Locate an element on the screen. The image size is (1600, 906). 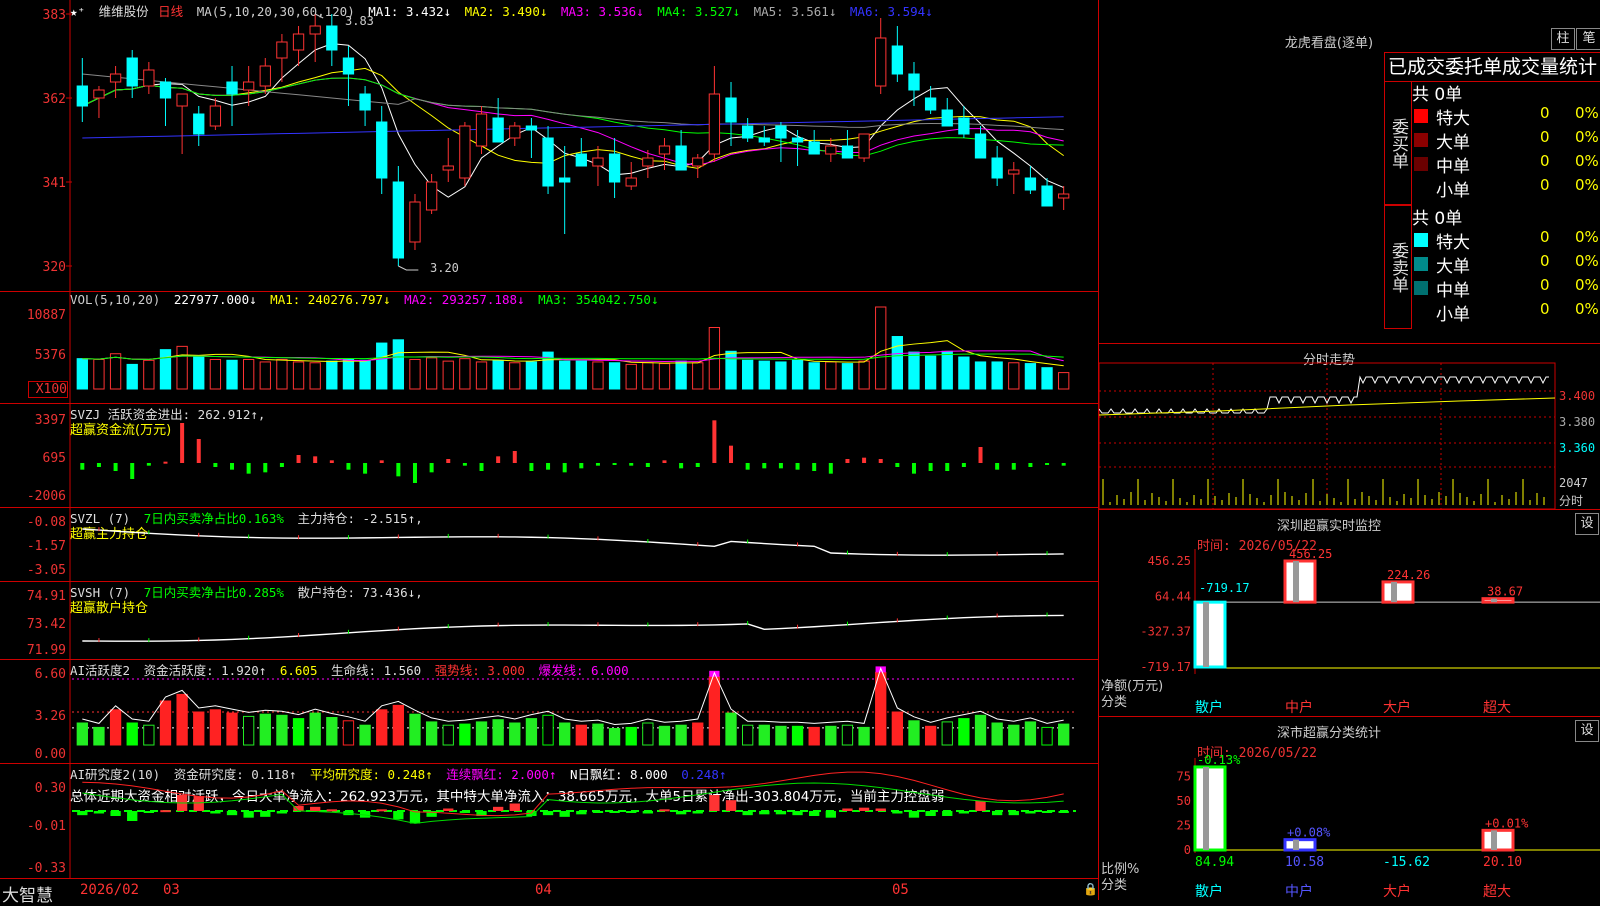
lock-icon: 🔒 is located at coordinates (1090, 889).